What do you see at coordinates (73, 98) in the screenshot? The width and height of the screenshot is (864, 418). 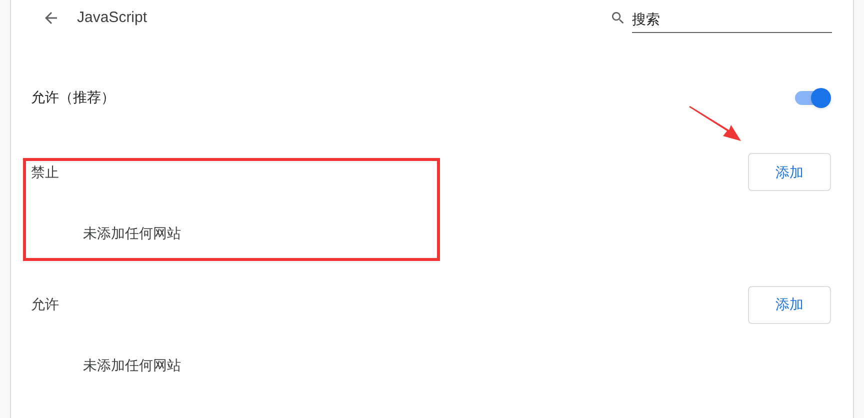 I see `setting-label: 允许（推荐）` at bounding box center [73, 98].